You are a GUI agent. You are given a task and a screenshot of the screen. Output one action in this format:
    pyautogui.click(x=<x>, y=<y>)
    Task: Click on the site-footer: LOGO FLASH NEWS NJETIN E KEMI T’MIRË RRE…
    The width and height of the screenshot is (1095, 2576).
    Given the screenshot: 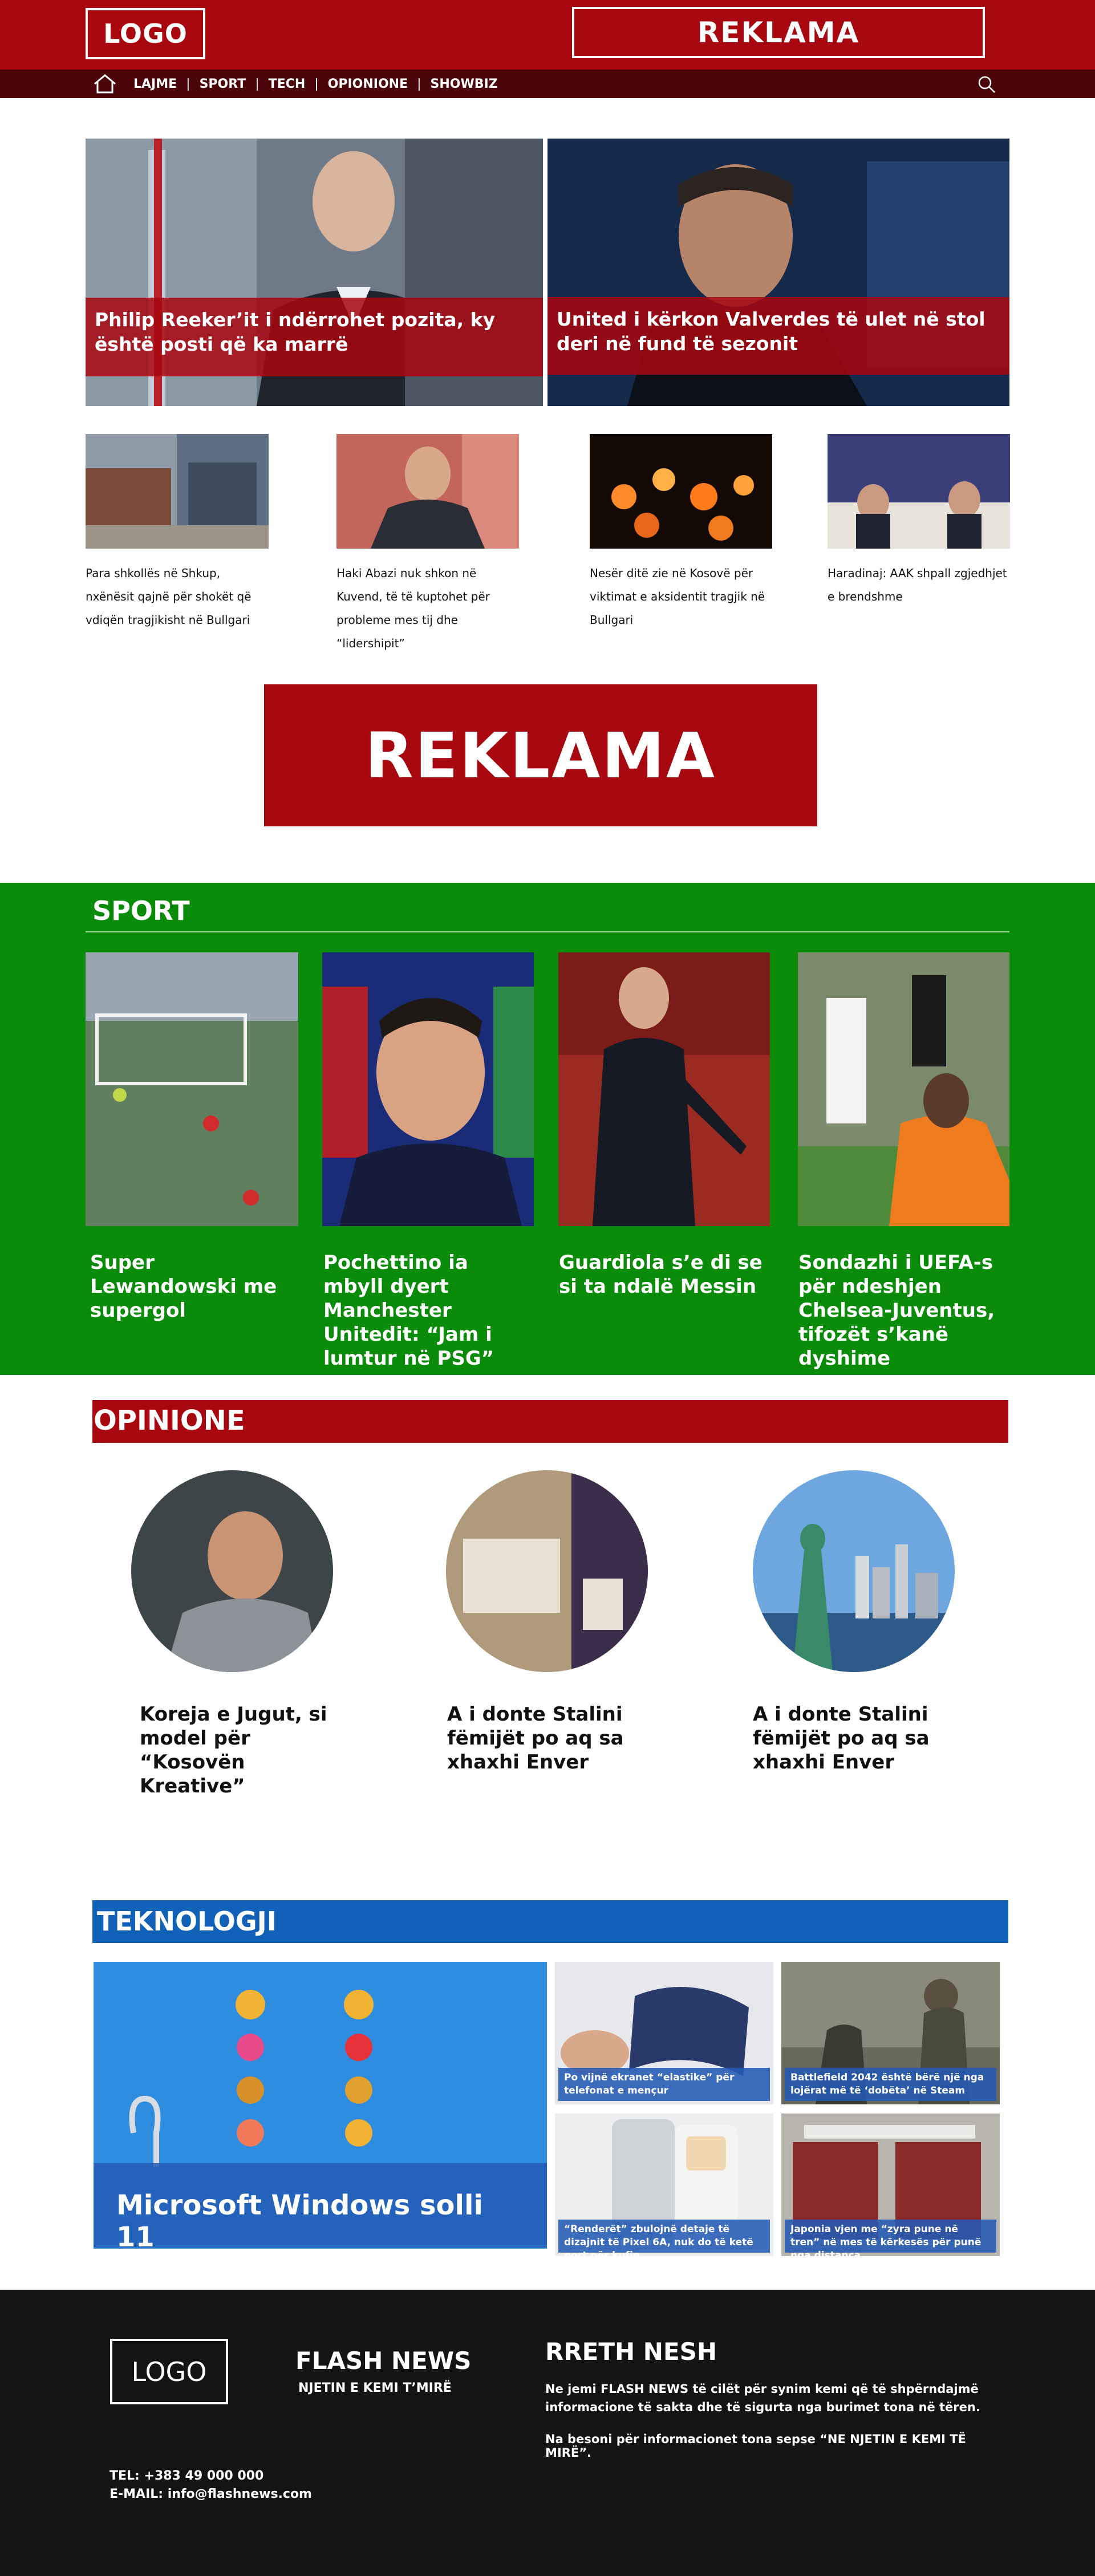 What is the action you would take?
    pyautogui.click(x=547, y=2433)
    